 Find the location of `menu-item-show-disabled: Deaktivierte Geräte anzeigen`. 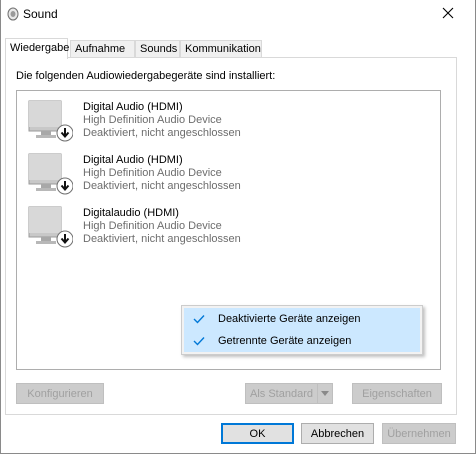

menu-item-show-disabled: Deaktivierte Geräte anzeigen is located at coordinates (302, 319).